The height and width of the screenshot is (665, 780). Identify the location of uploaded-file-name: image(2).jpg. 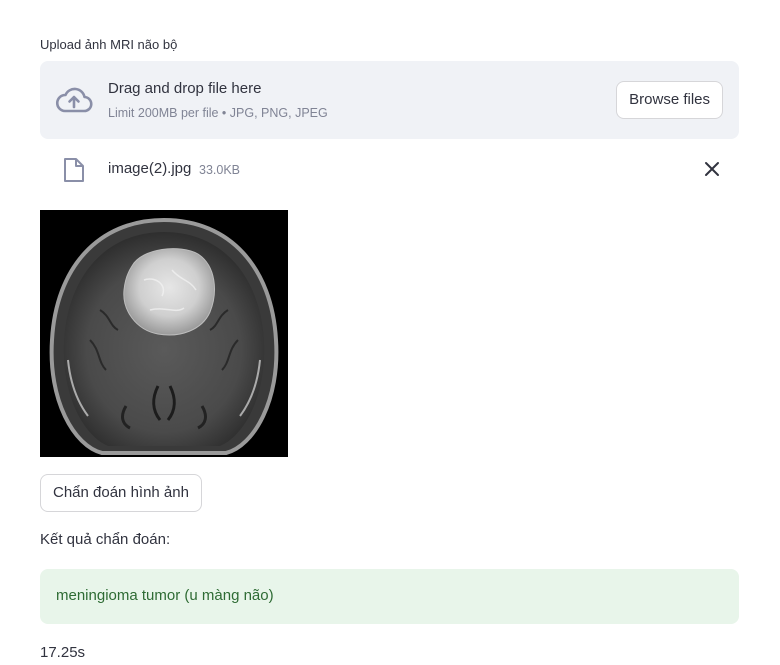
(150, 168).